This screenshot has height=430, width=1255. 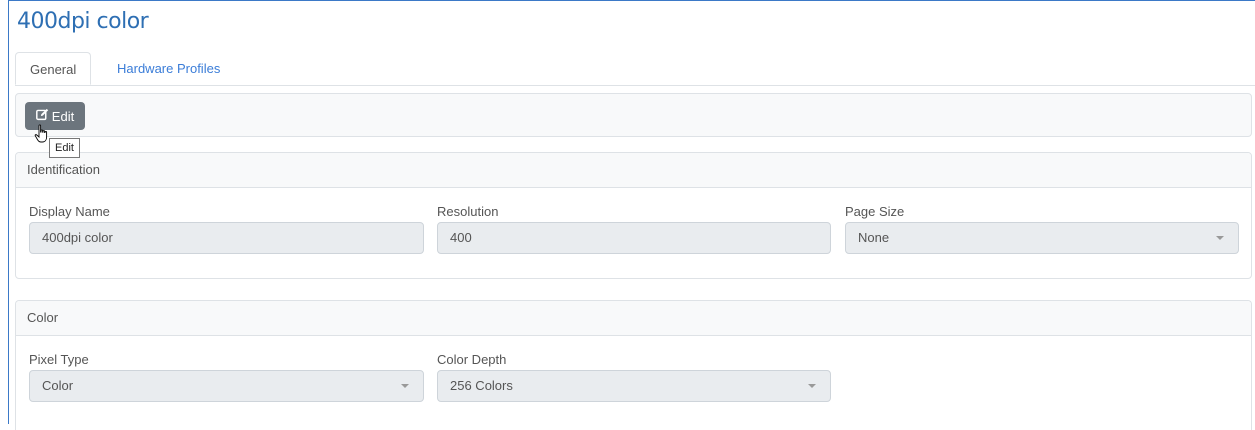 I want to click on edit-tooltip: Edit, so click(x=64, y=148).